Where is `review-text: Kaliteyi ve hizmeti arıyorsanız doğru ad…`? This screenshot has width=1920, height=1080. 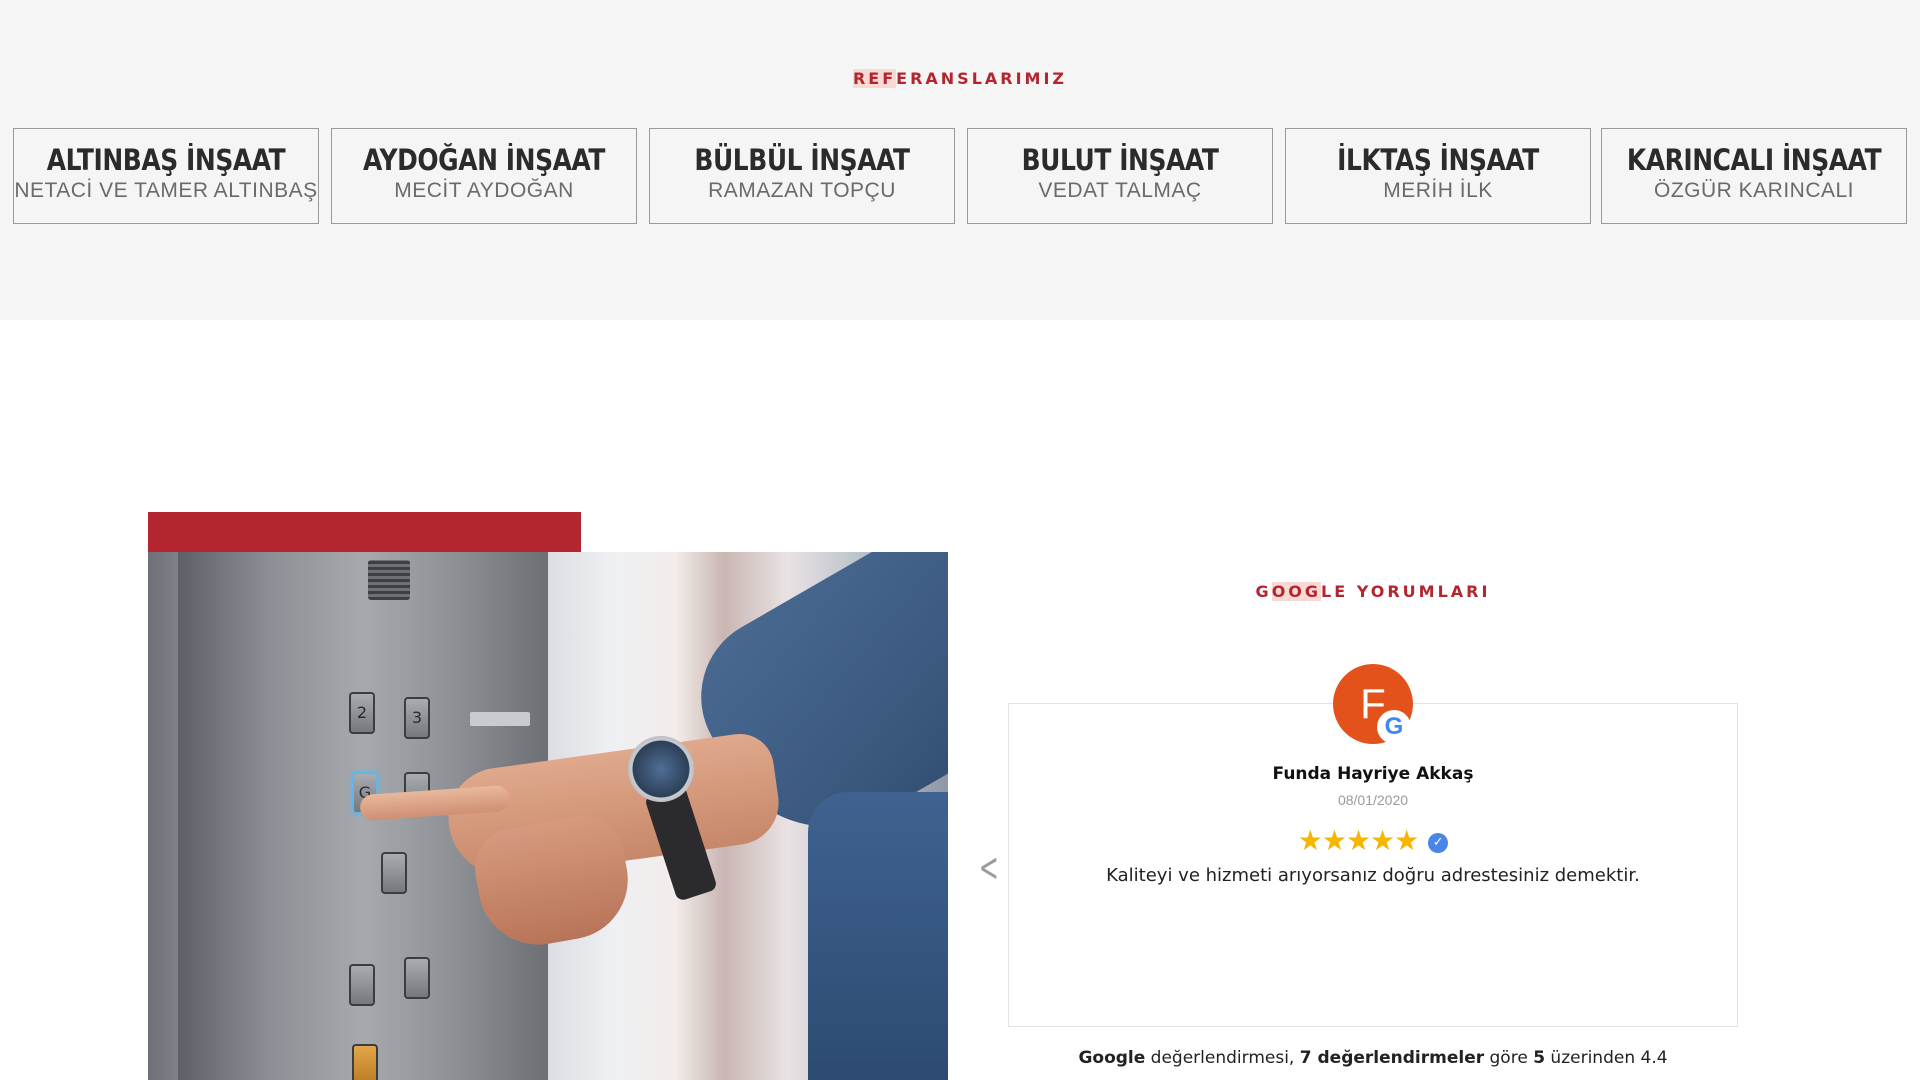 review-text: Kaliteyi ve hizmeti arıyorsanız doğru ad… is located at coordinates (1373, 875).